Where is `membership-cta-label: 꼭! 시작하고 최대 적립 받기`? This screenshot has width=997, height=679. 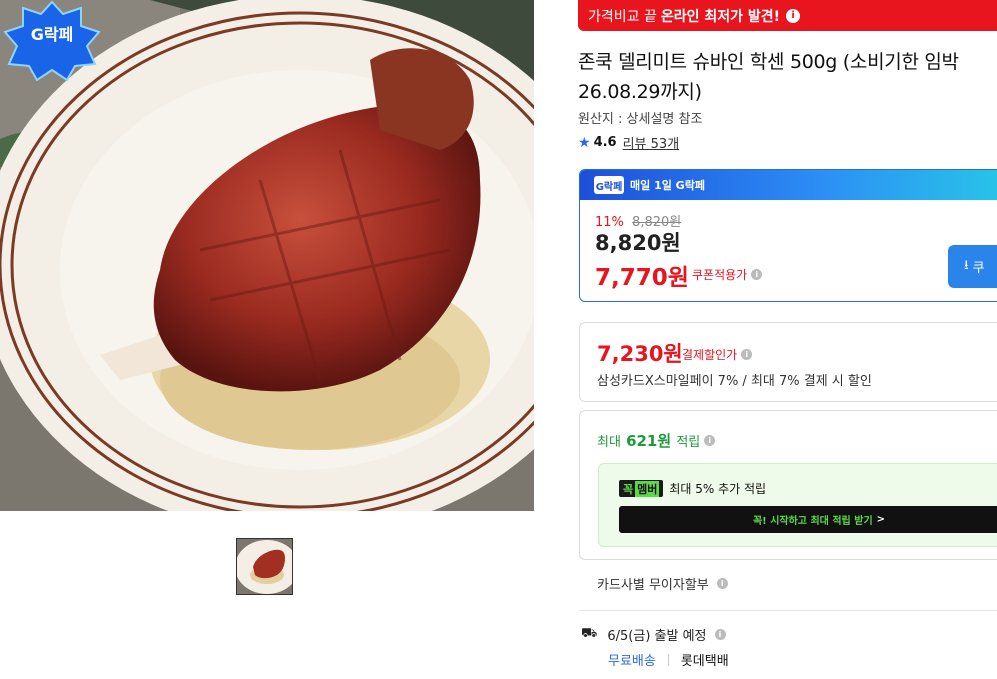 membership-cta-label: 꼭! 시작하고 최대 적립 받기 is located at coordinates (812, 521).